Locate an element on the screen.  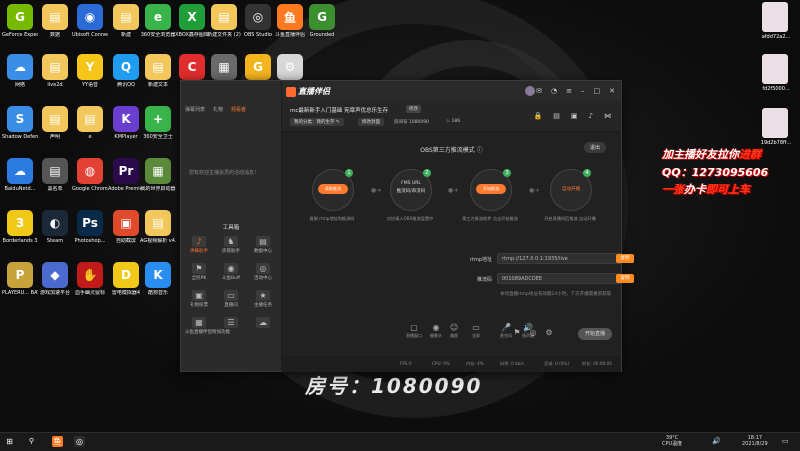
close-icon: ✕ is located at coordinates (612, 91).